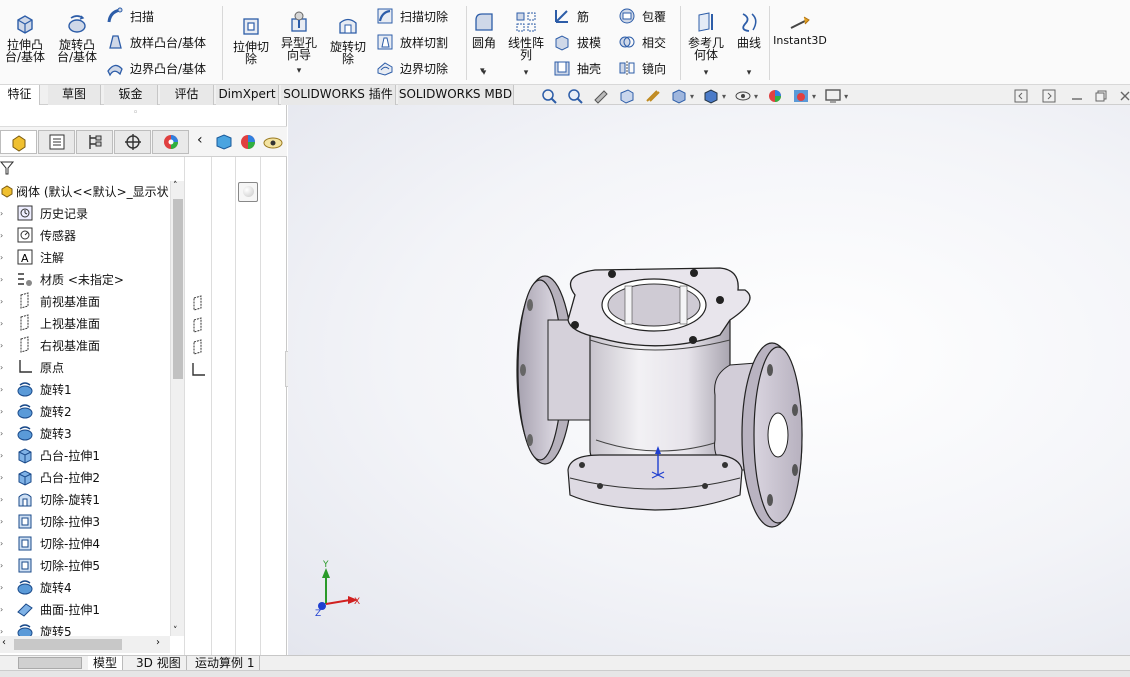 The image size is (1130, 677). What do you see at coordinates (7, 168) in the screenshot?
I see `filter-icon` at bounding box center [7, 168].